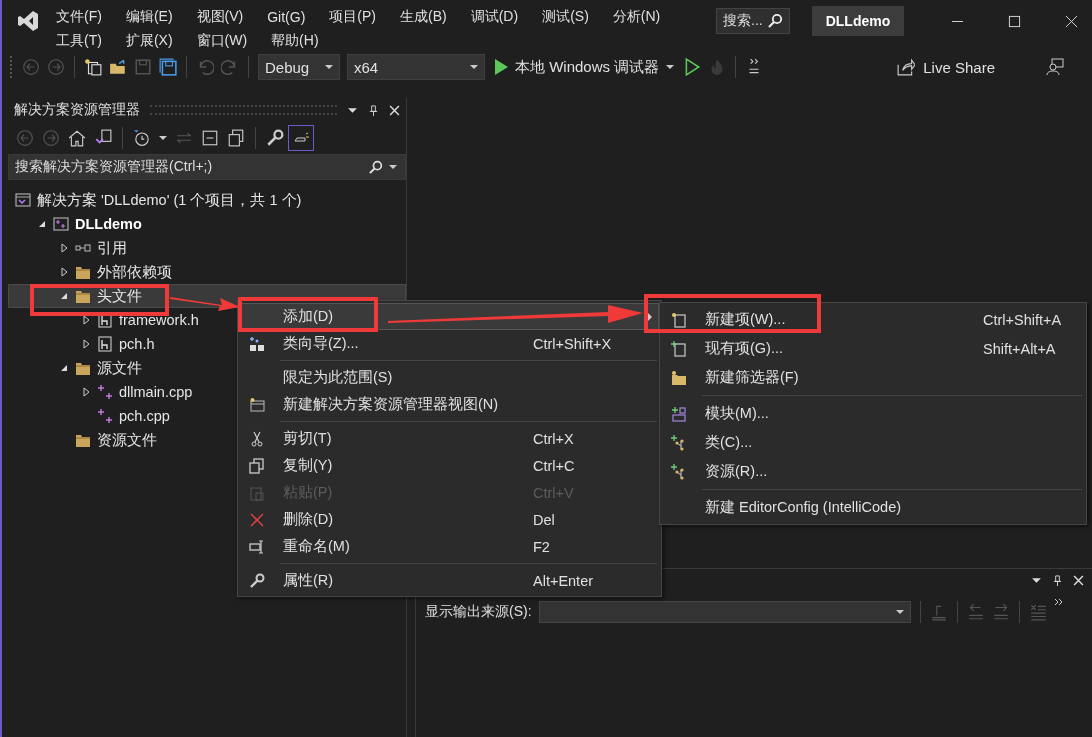 The height and width of the screenshot is (737, 1092). I want to click on new-item-icon, so click(679, 319).